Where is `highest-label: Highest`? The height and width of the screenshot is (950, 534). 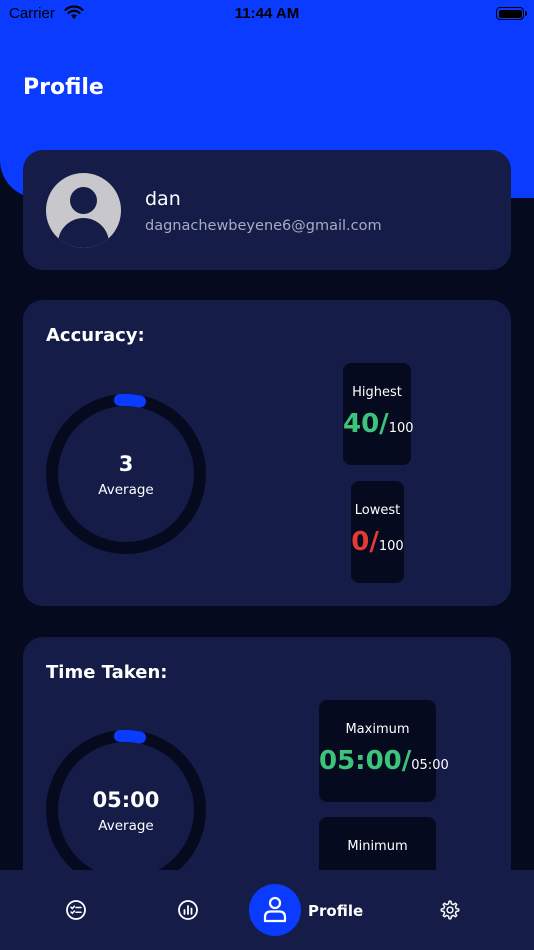 highest-label: Highest is located at coordinates (377, 392).